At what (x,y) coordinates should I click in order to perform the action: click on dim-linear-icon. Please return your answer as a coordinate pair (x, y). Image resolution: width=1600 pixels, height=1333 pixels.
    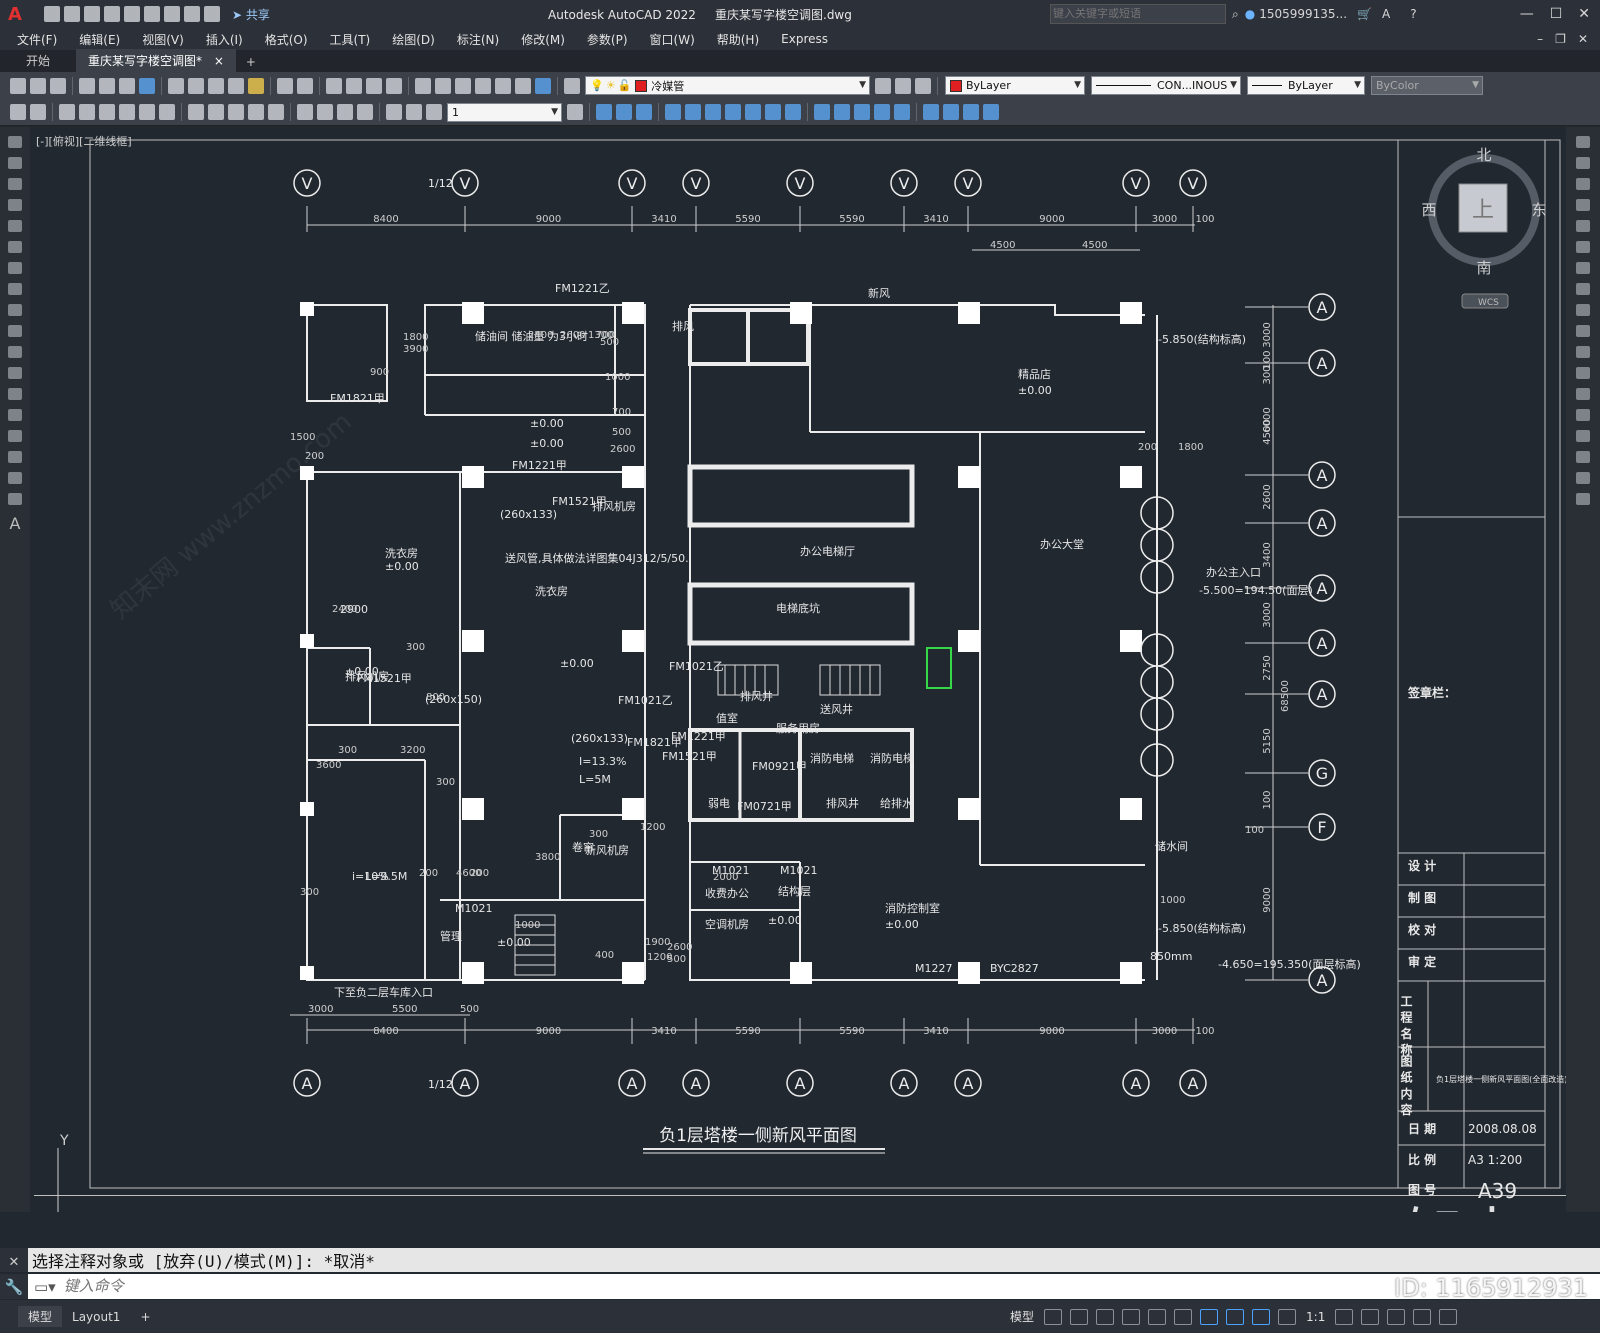
    Looking at the image, I should click on (18, 112).